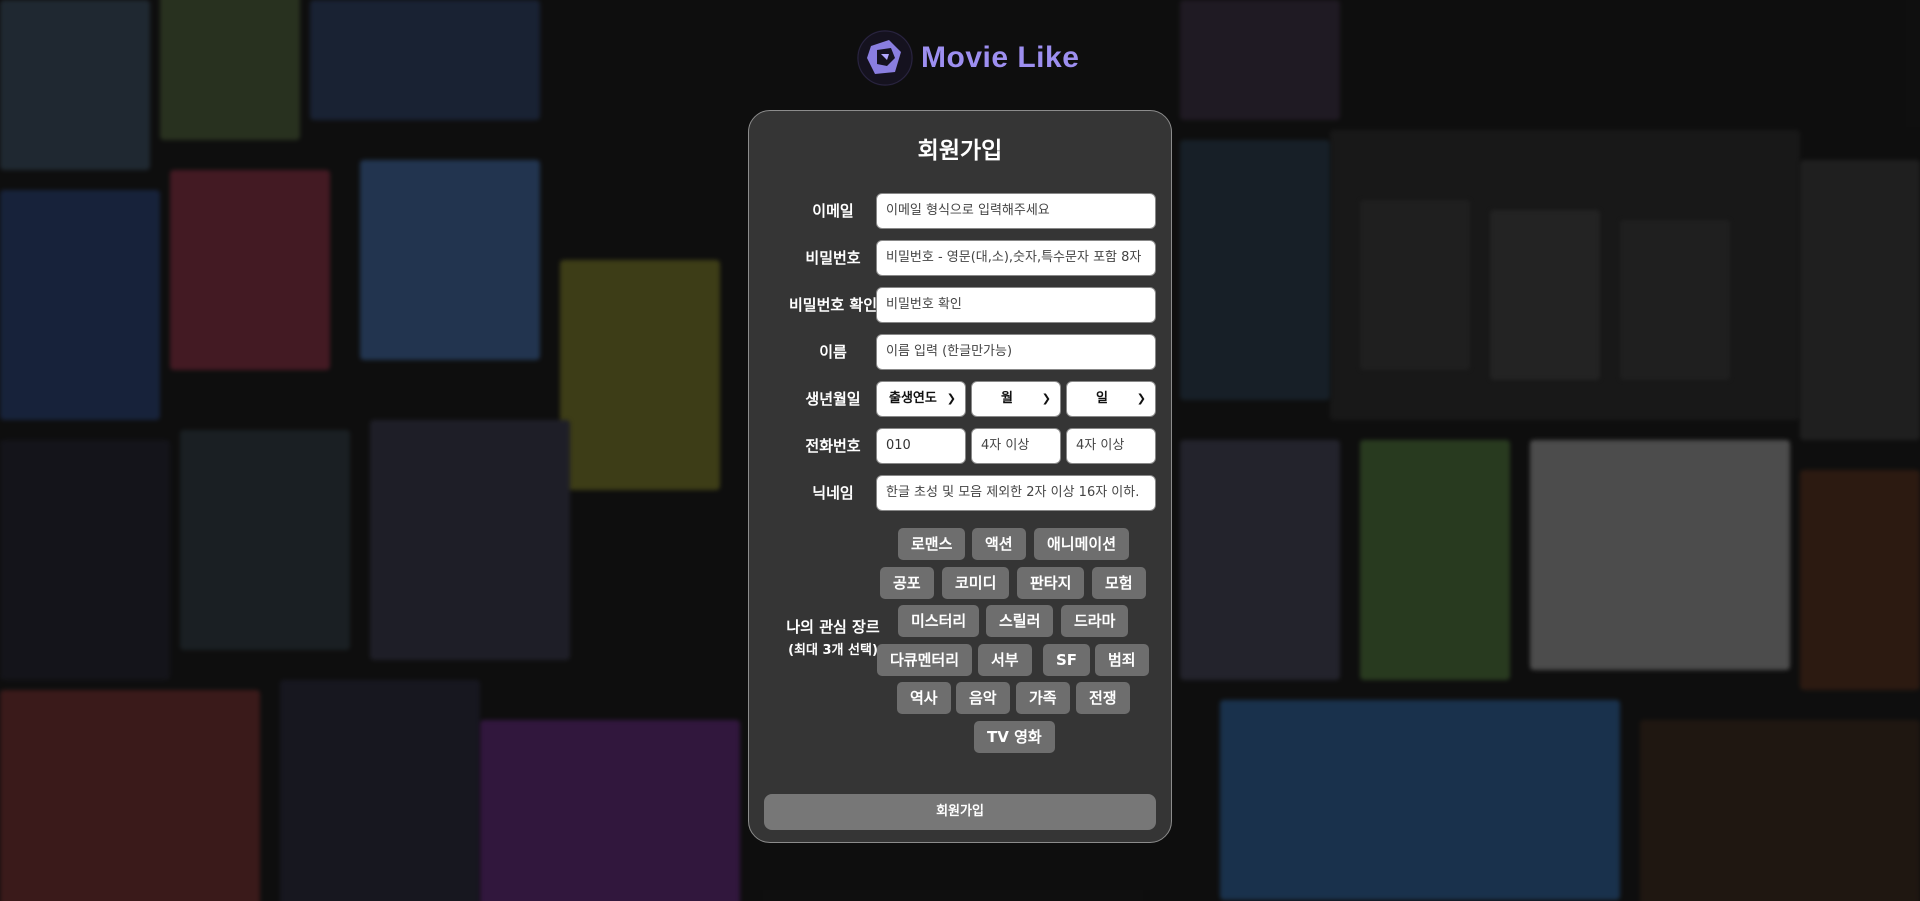 The width and height of the screenshot is (1920, 901). What do you see at coordinates (976, 583) in the screenshot?
I see `genre-chip-comedy: 코미디` at bounding box center [976, 583].